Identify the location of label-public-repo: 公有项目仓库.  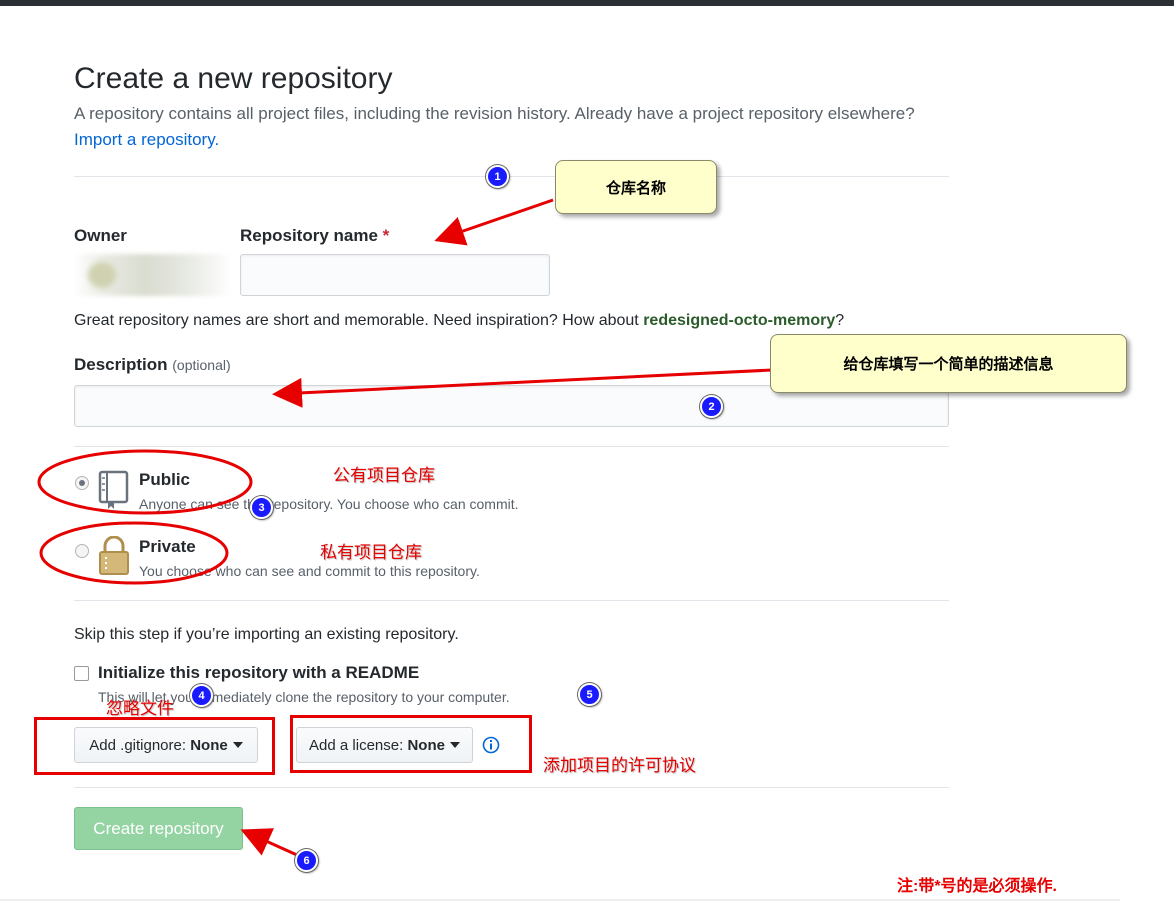
(384, 475).